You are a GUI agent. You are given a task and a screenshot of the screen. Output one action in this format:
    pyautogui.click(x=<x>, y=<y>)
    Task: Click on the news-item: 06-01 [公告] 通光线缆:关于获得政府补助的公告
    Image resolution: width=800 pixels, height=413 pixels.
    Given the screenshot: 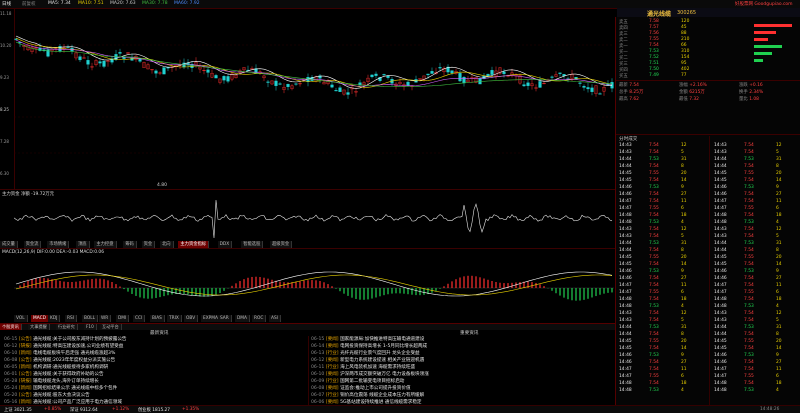 What is the action you would take?
    pyautogui.click(x=152, y=374)
    